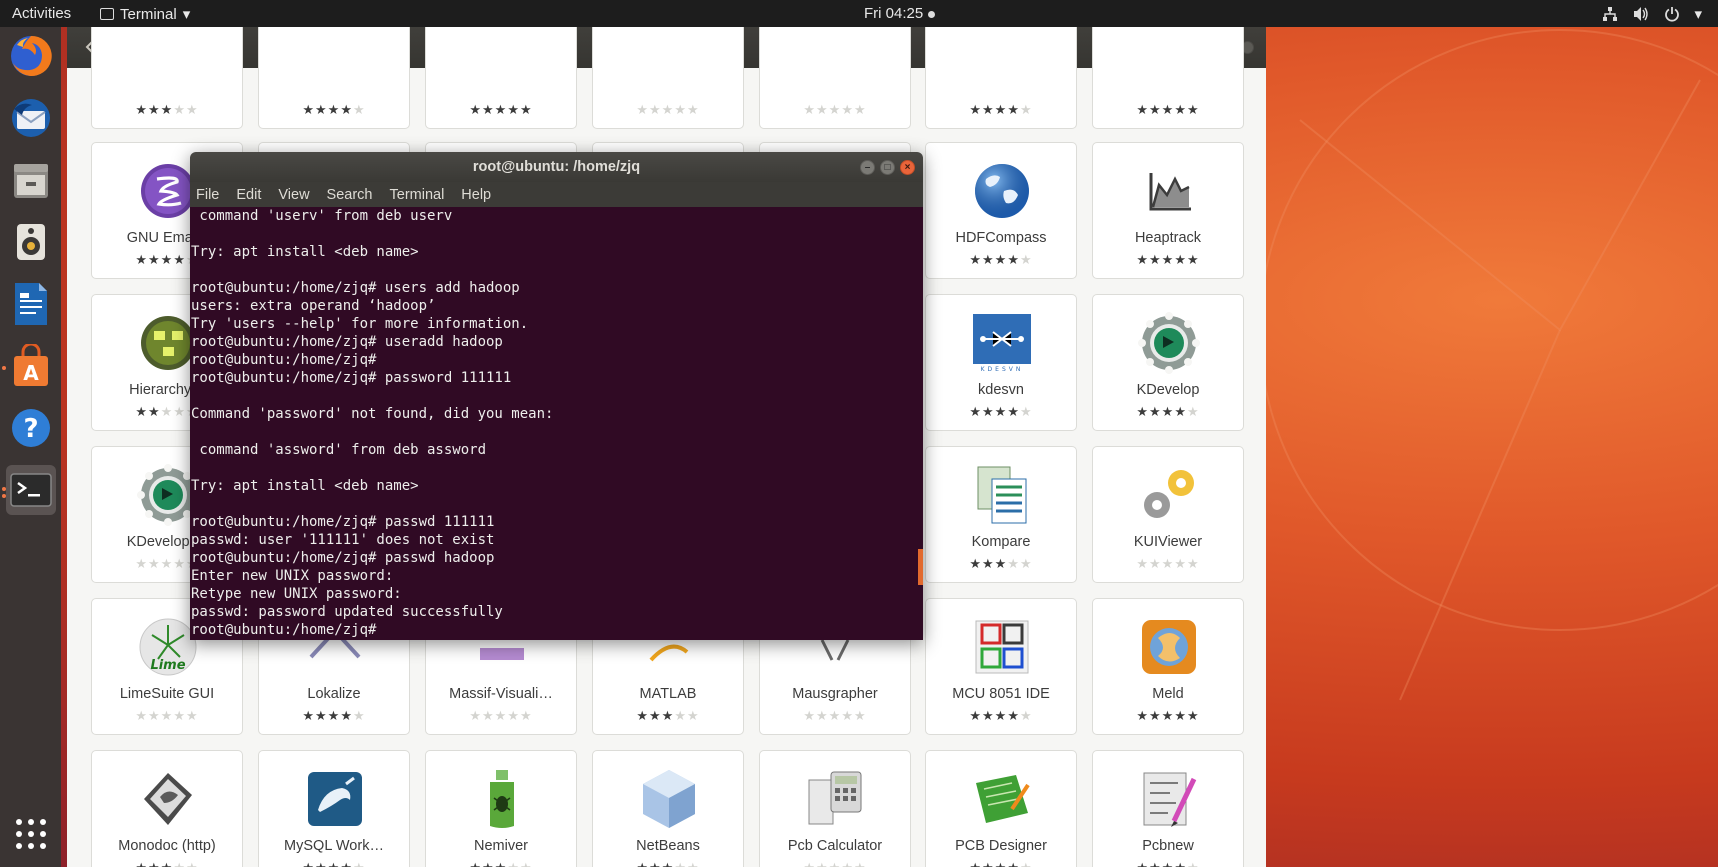  What do you see at coordinates (31, 118) in the screenshot?
I see `dock-thunderbird` at bounding box center [31, 118].